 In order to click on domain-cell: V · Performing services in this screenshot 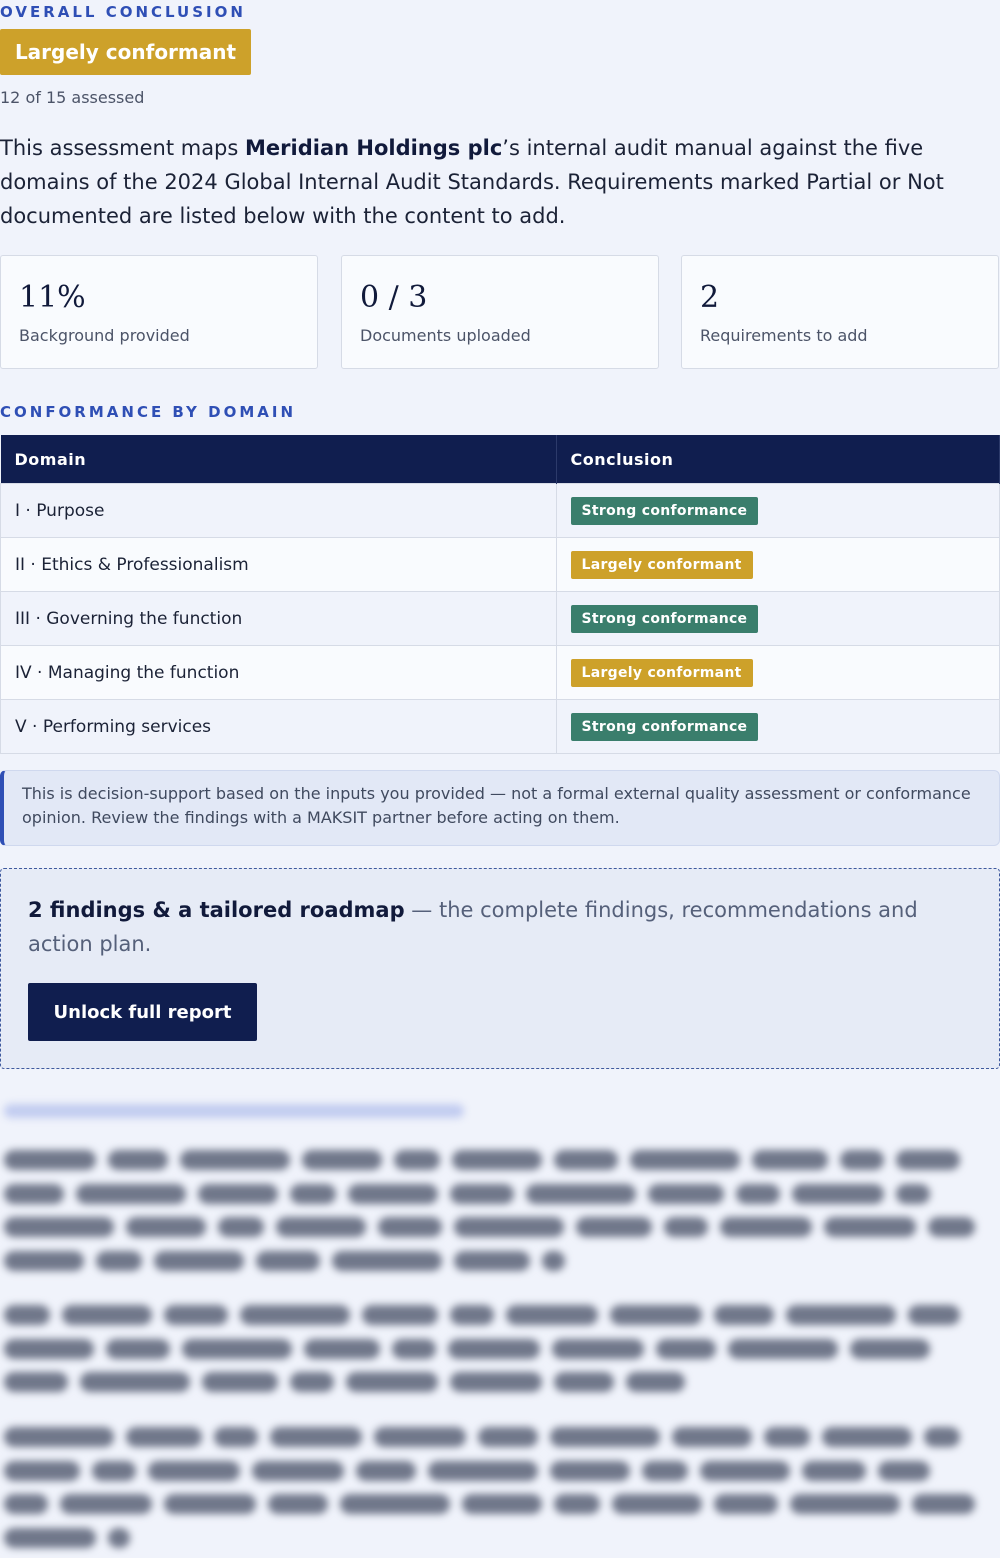, I will do `click(278, 726)`.